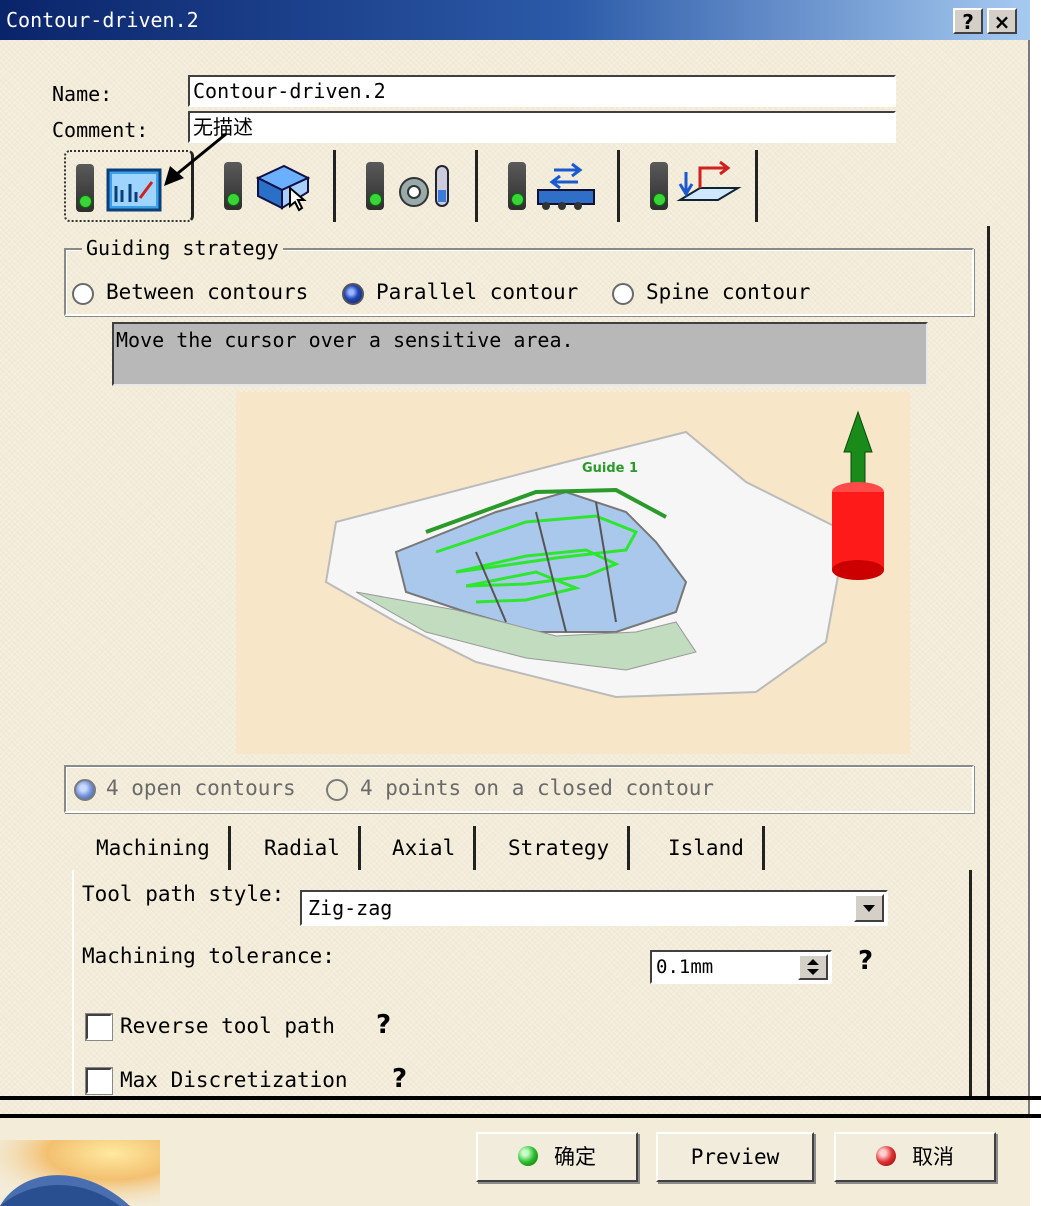 This screenshot has height=1206, width=1041. I want to click on radio-parallel-contour, so click(353, 294).